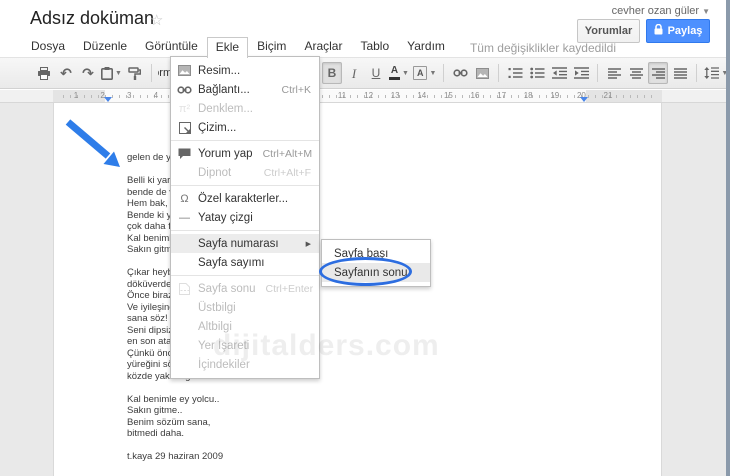  I want to click on insert-menu-item-sayfa-numarası: Sayfa numarası ▶, so click(245, 243).